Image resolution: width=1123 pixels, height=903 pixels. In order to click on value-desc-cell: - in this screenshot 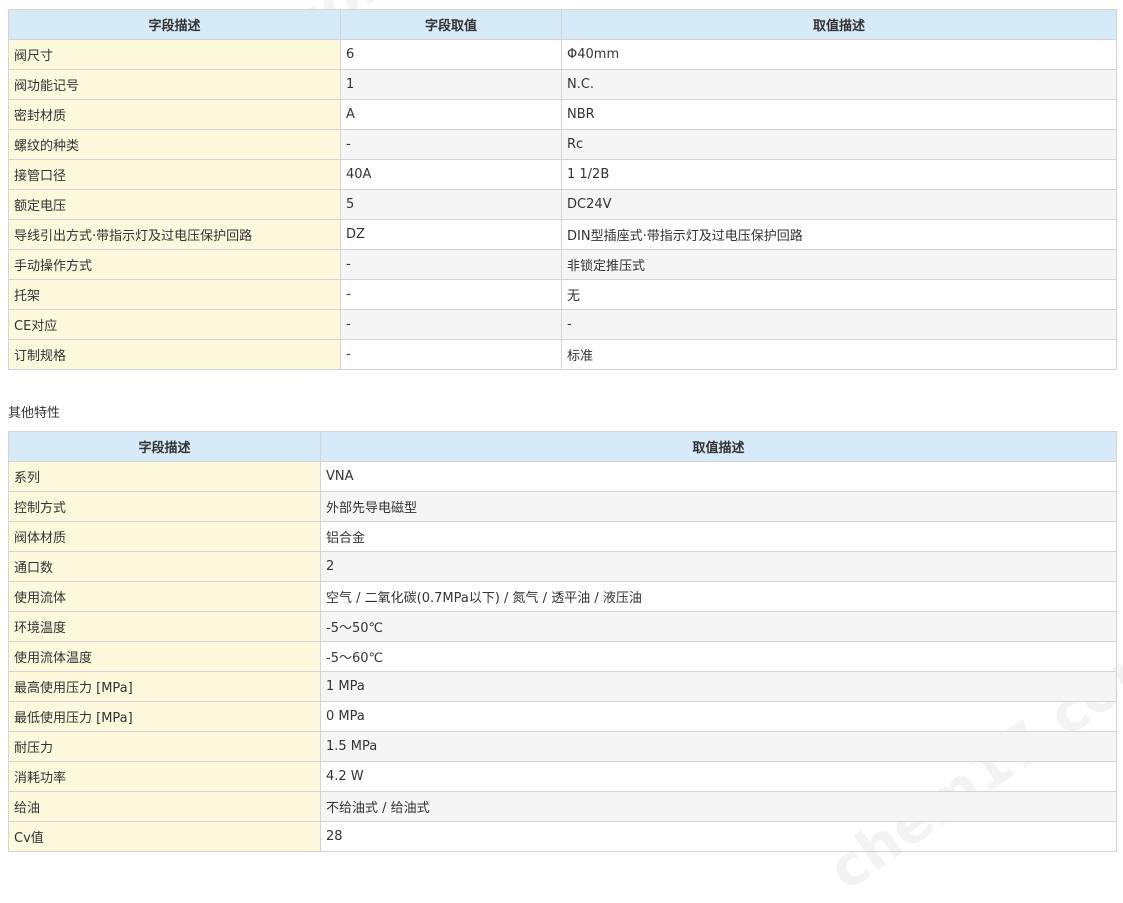, I will do `click(839, 324)`.